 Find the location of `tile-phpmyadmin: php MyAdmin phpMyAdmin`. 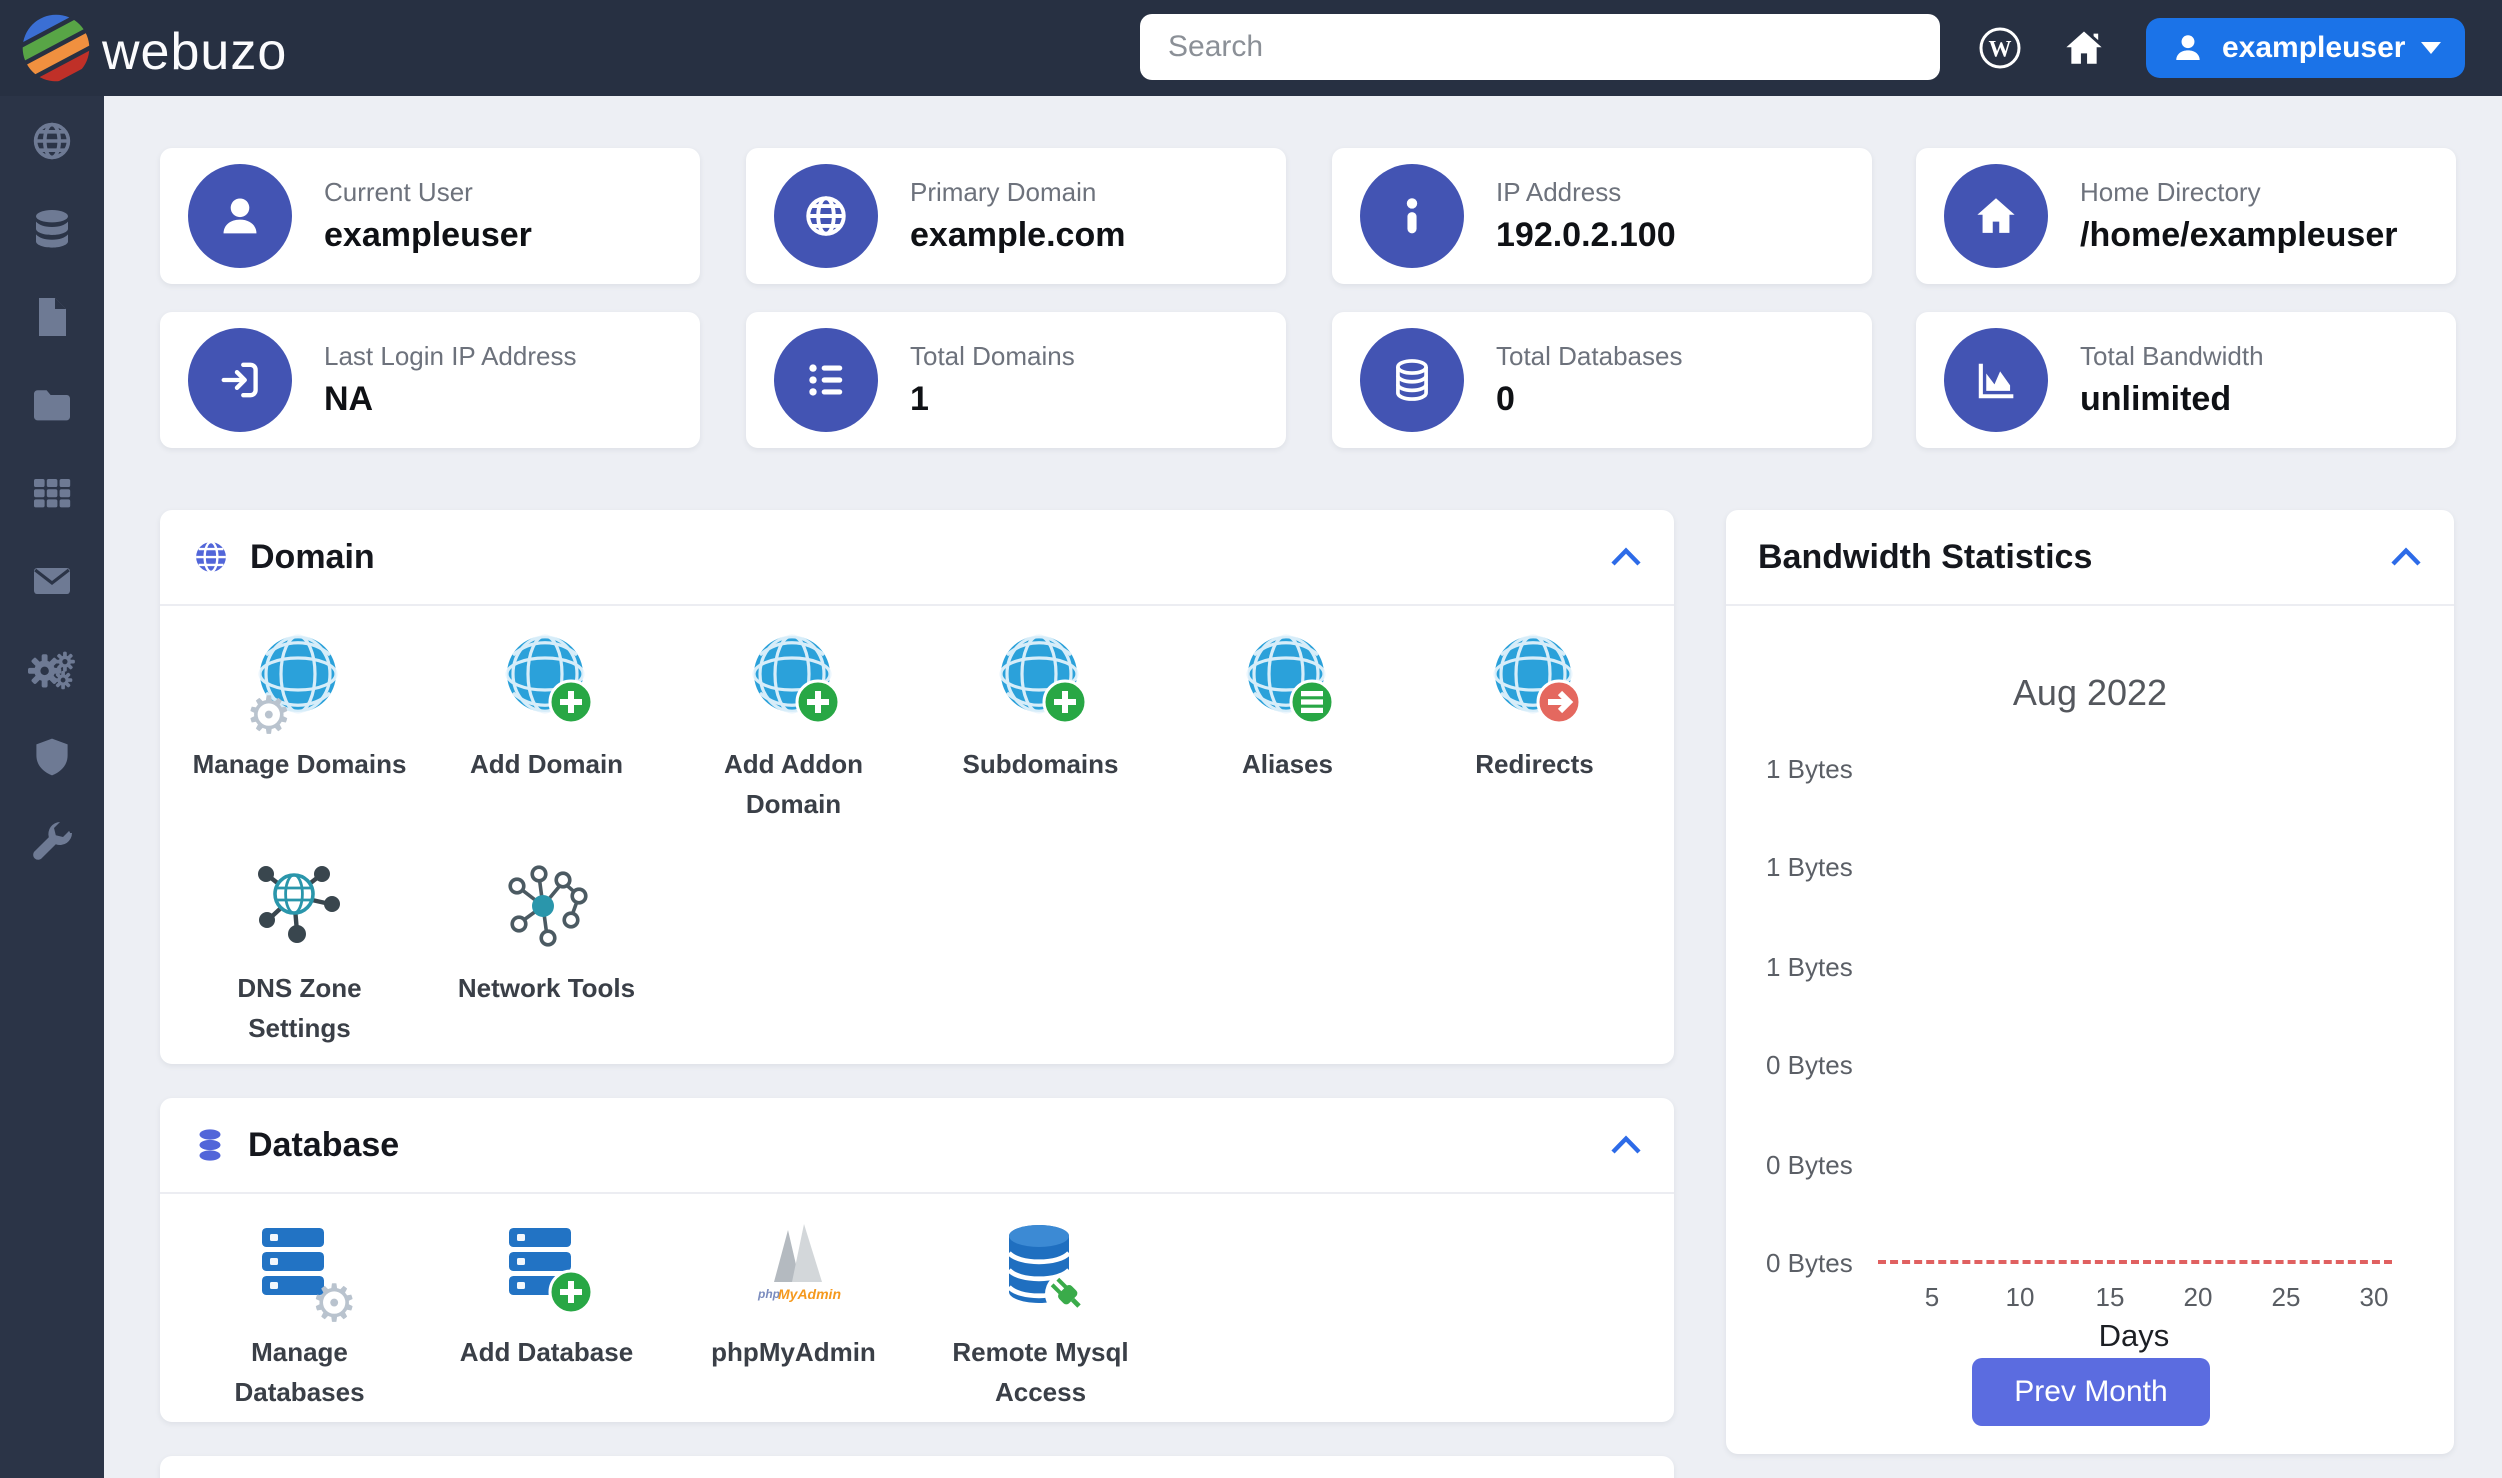

tile-phpmyadmin: php MyAdmin phpMyAdmin is located at coordinates (793, 1326).